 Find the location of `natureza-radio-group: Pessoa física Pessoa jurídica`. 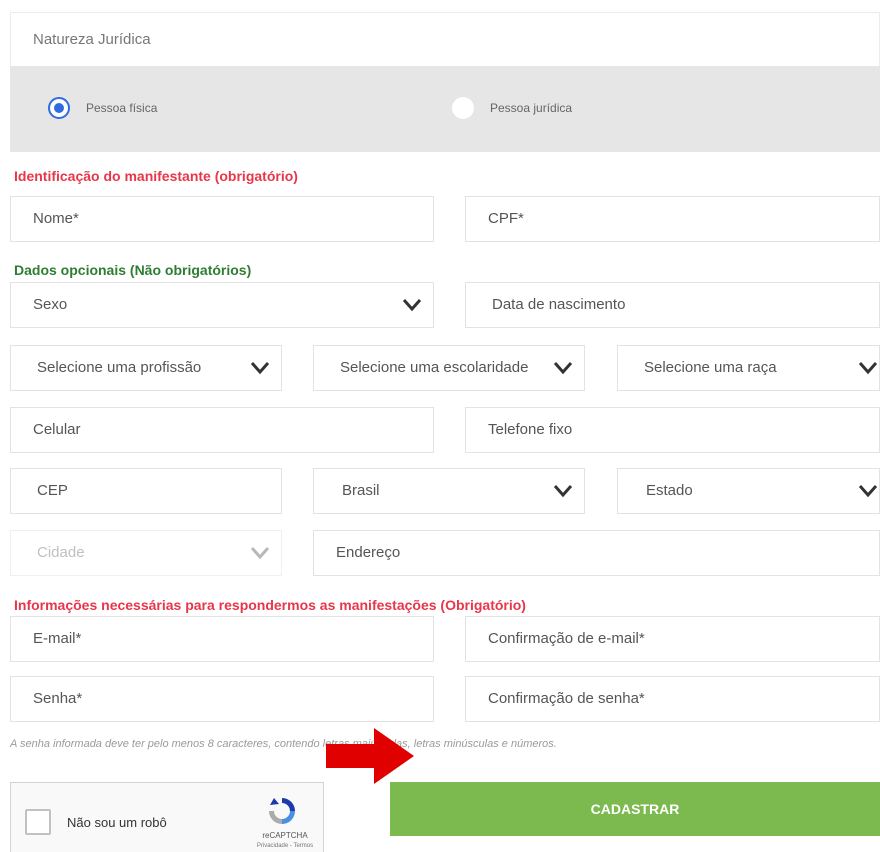

natureza-radio-group: Pessoa física Pessoa jurídica is located at coordinates (445, 109).